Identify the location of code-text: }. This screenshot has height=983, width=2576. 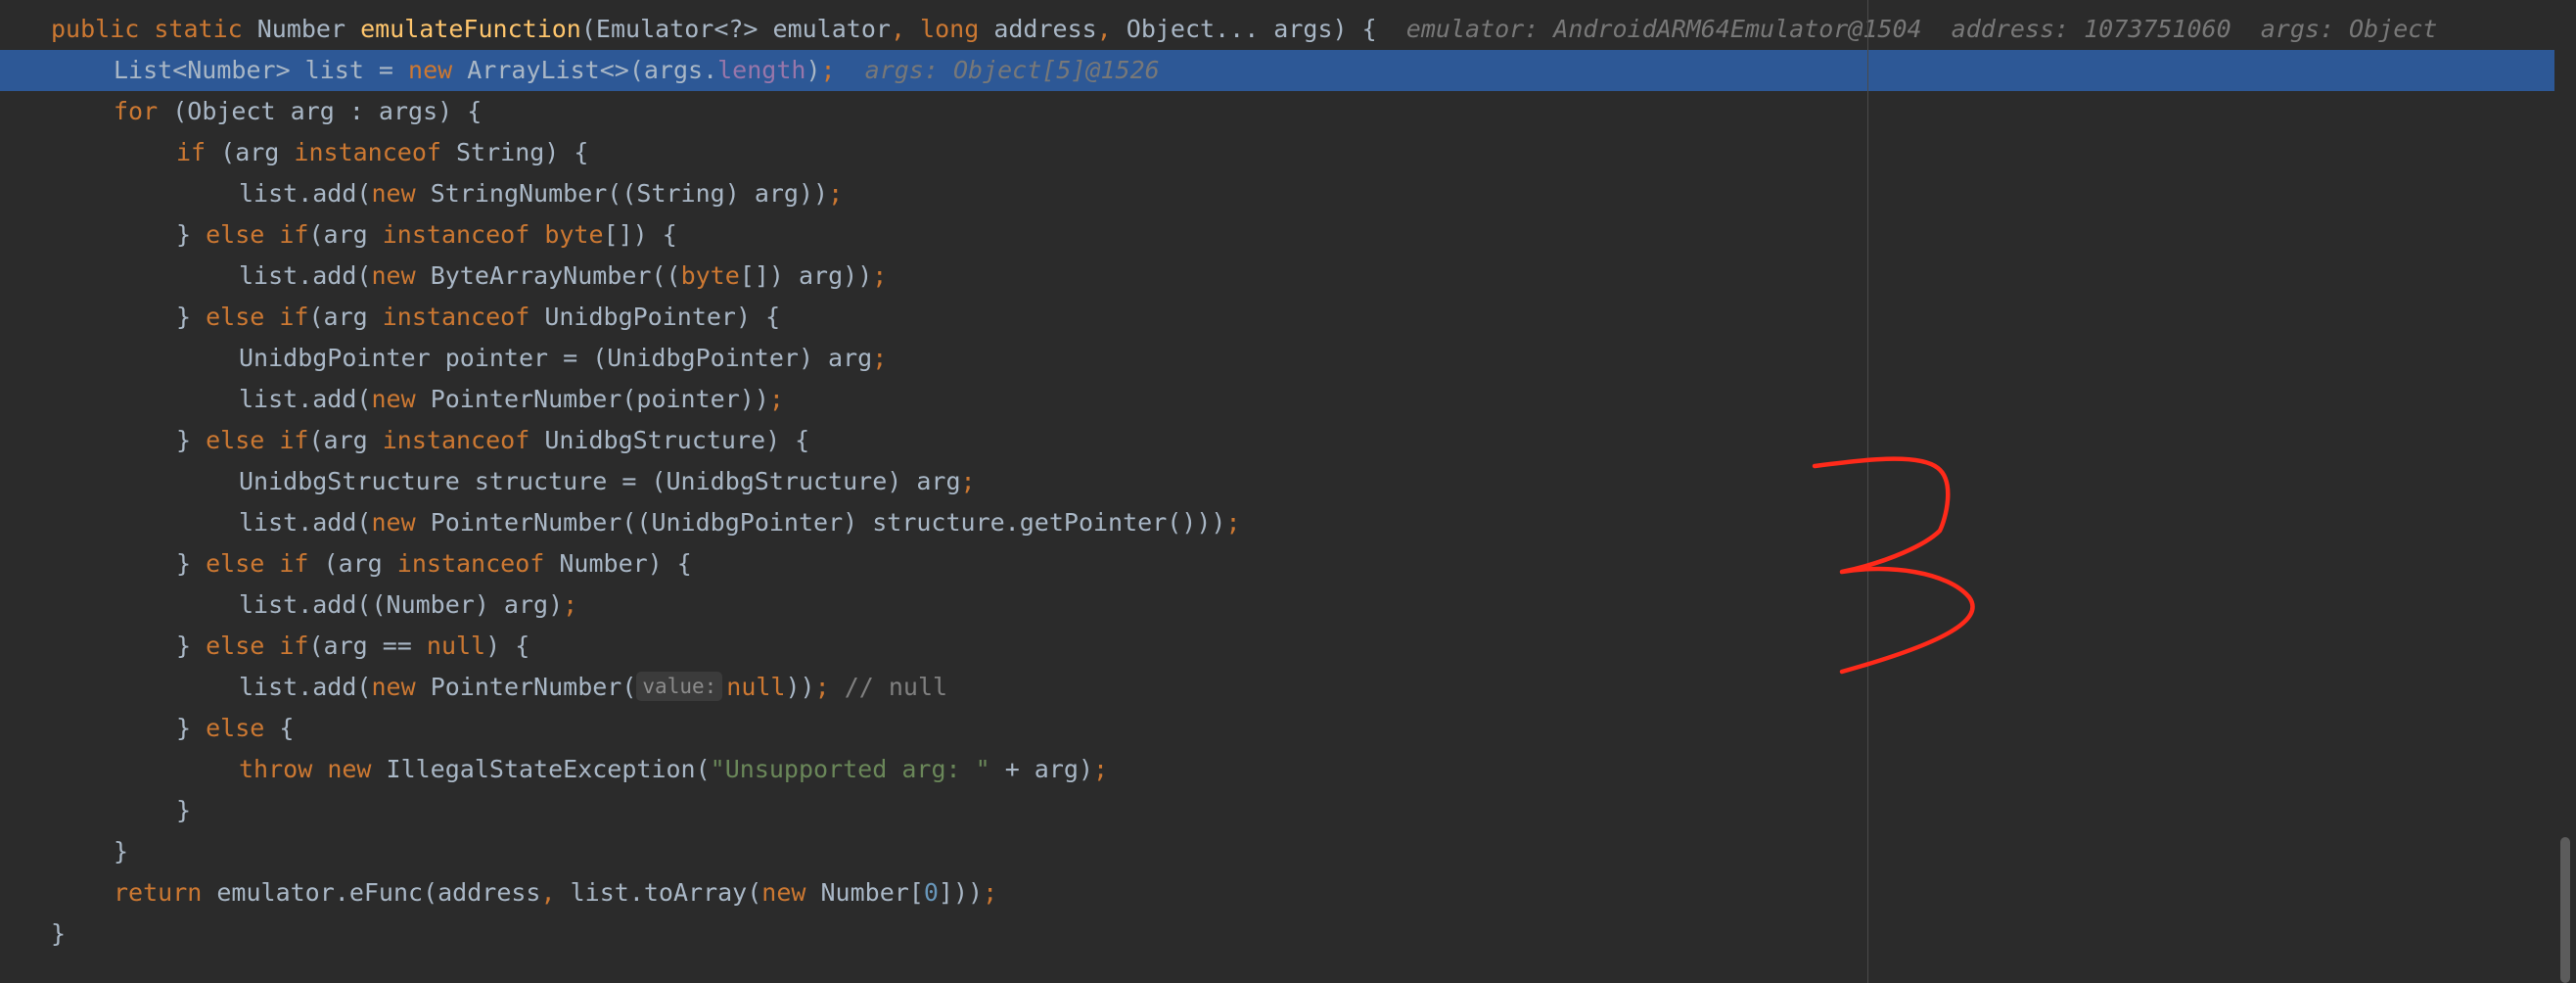
(59, 934).